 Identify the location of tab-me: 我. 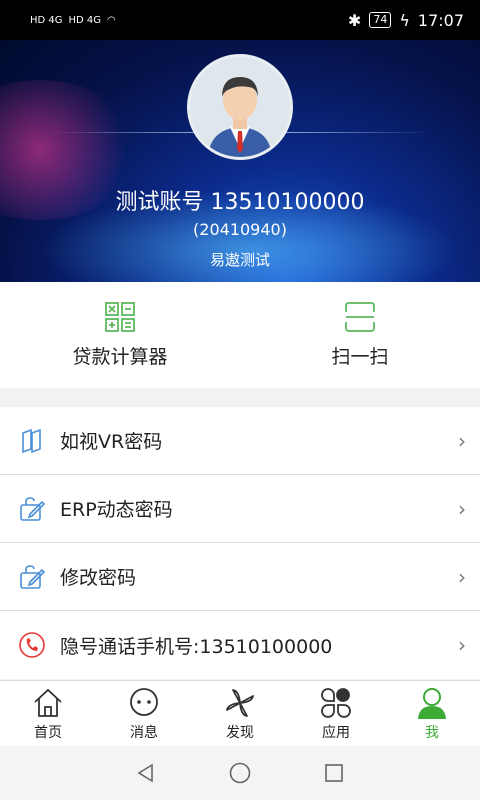
(432, 713).